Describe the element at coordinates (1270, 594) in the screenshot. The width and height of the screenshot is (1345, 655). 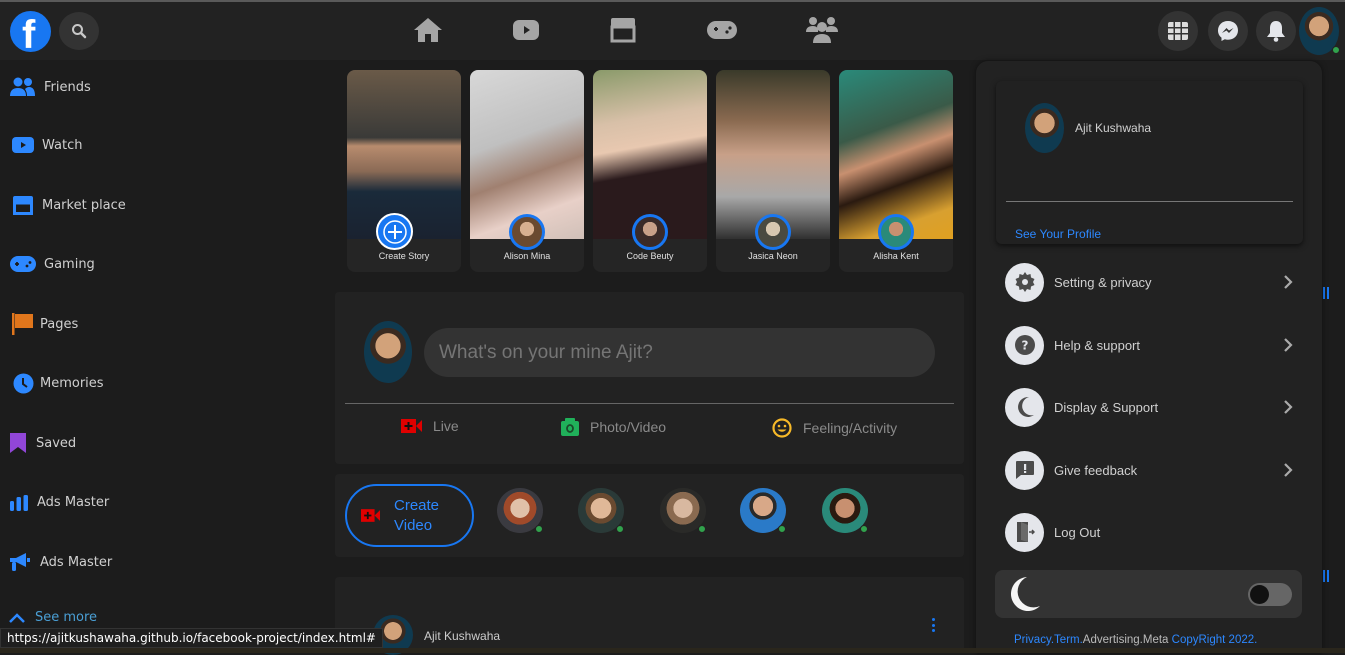
I see `dark-mode-toggle` at that location.